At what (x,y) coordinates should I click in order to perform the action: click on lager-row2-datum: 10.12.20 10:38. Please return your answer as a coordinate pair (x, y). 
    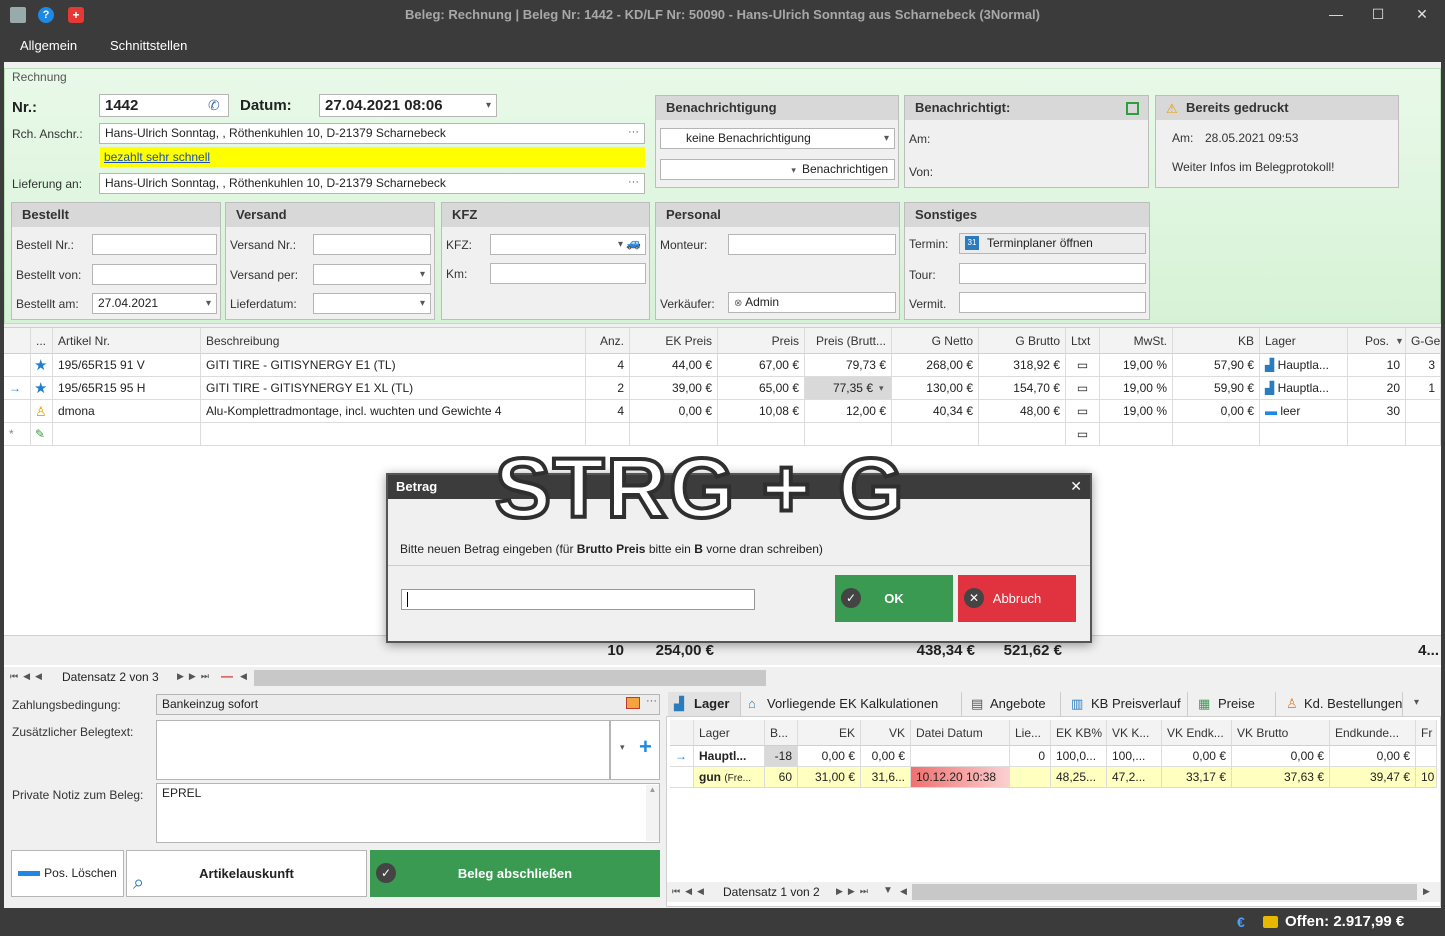
    Looking at the image, I should click on (960, 777).